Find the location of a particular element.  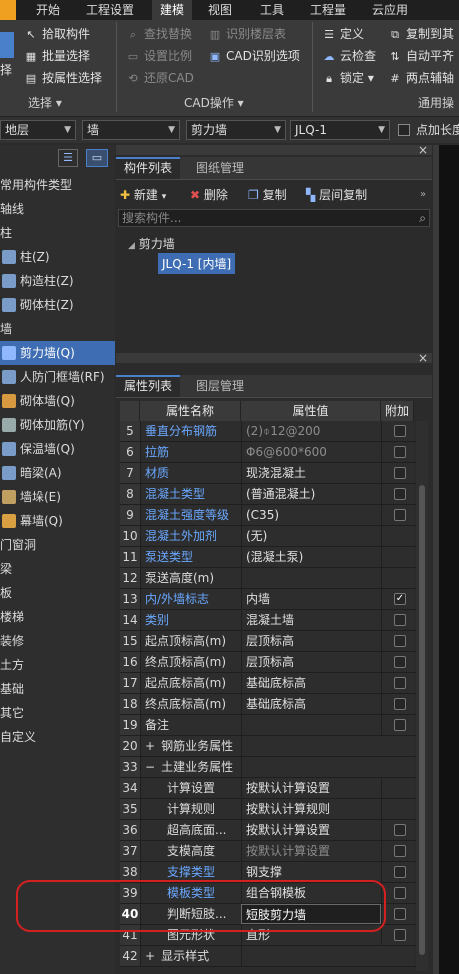

nav-item: 常用构件类型 is located at coordinates (57, 185).